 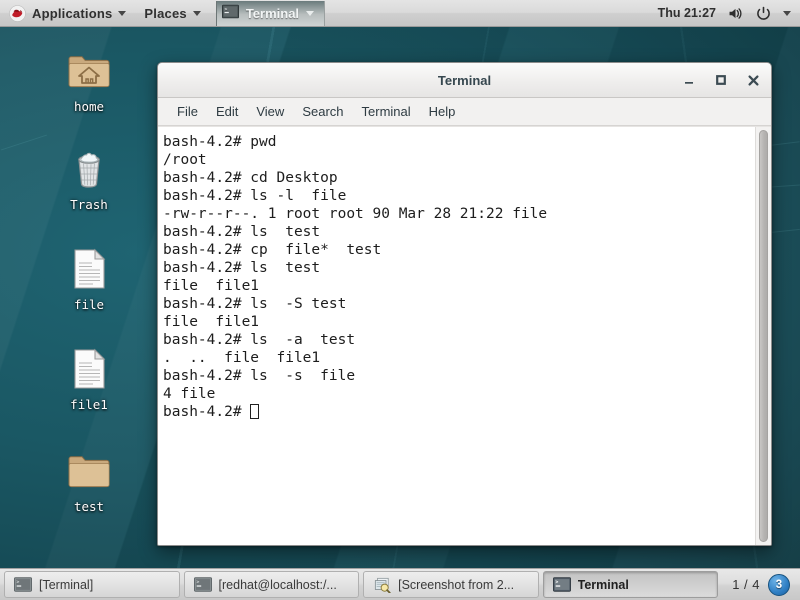 What do you see at coordinates (89, 471) in the screenshot?
I see `folder-icon` at bounding box center [89, 471].